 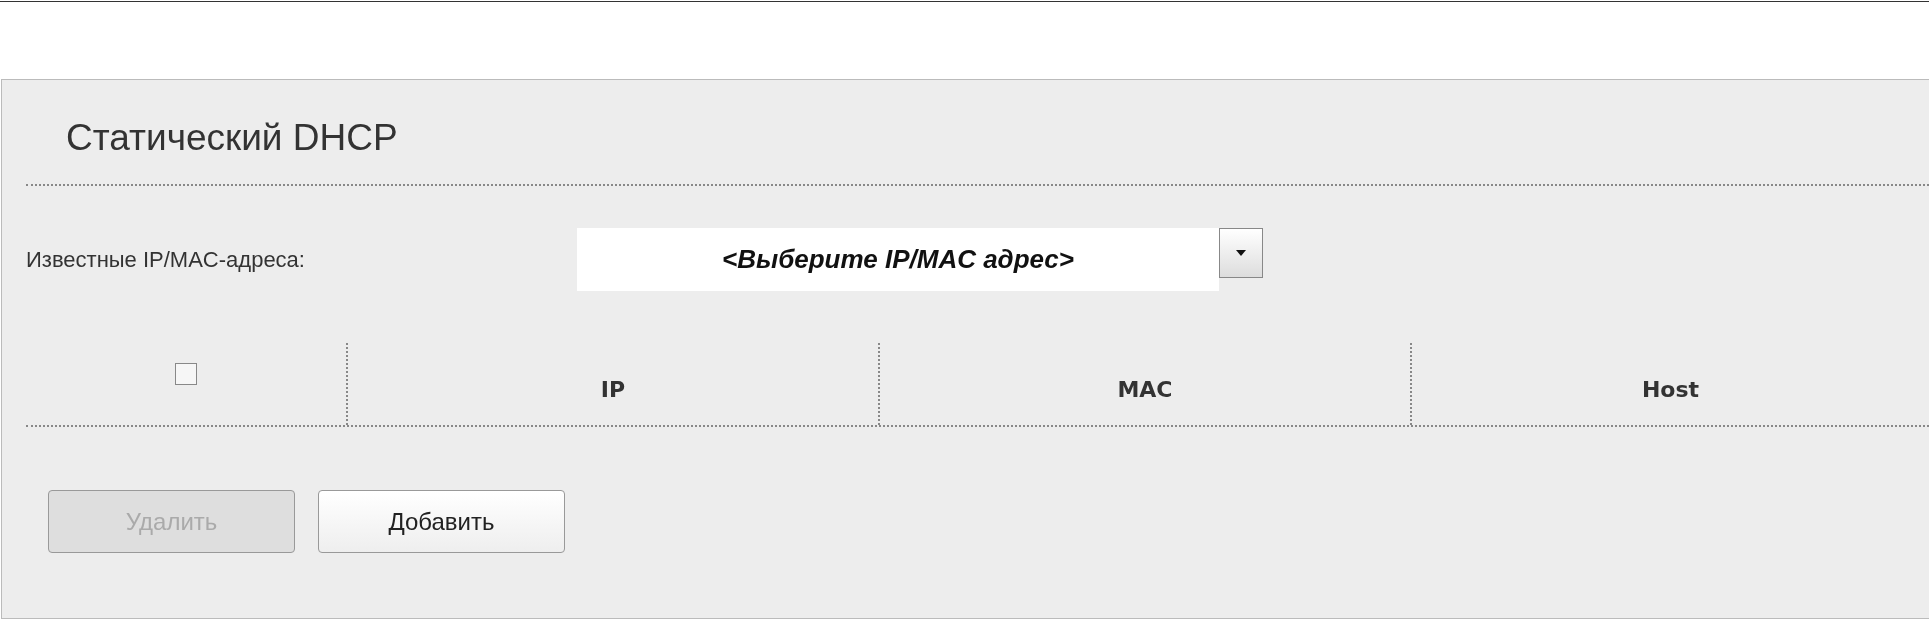 What do you see at coordinates (232, 138) in the screenshot?
I see `page-title: Статический DHCP` at bounding box center [232, 138].